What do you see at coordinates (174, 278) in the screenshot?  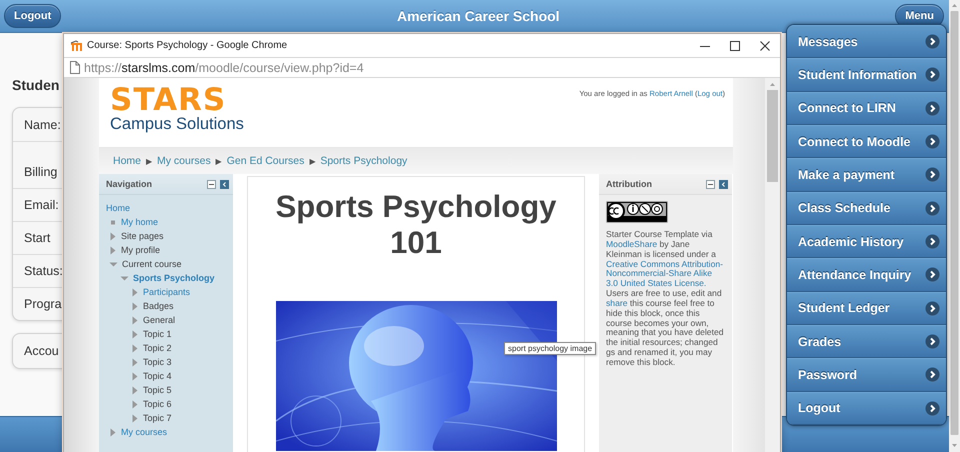 I see `nav-item: Sports Psychology` at bounding box center [174, 278].